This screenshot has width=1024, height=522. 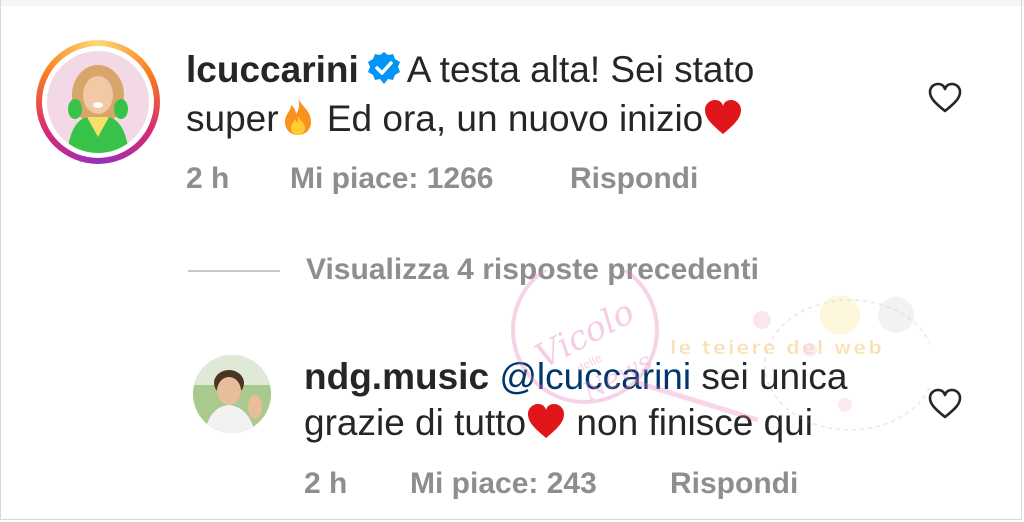 I want to click on comment-text-line2a: super, so click(x=232, y=118).